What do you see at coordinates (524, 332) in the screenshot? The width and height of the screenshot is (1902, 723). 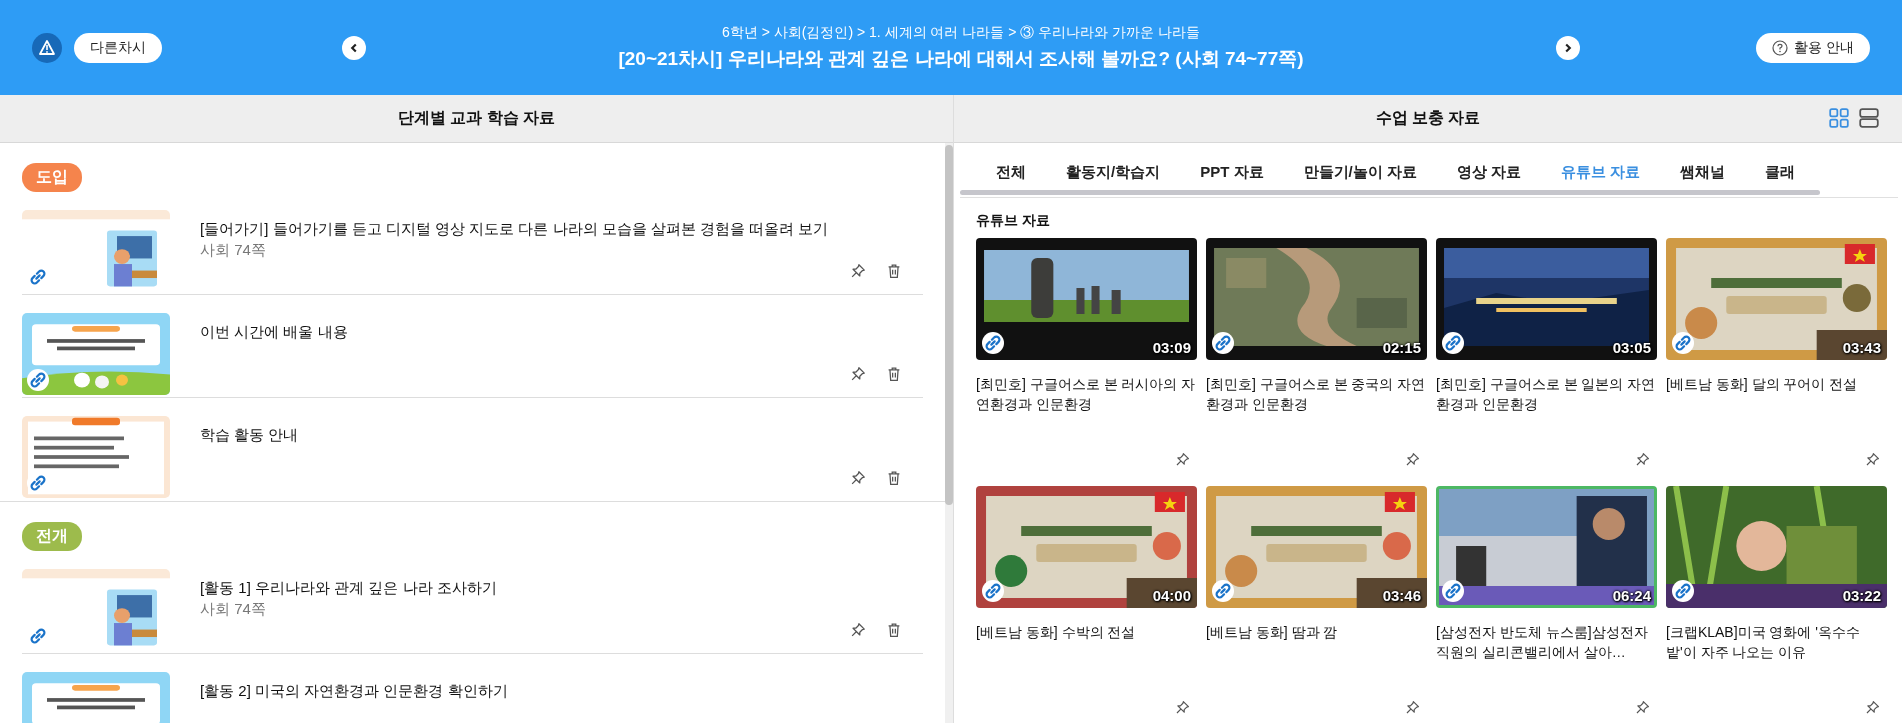 I see `material-title: 이번 시간에 배울 내용` at bounding box center [524, 332].